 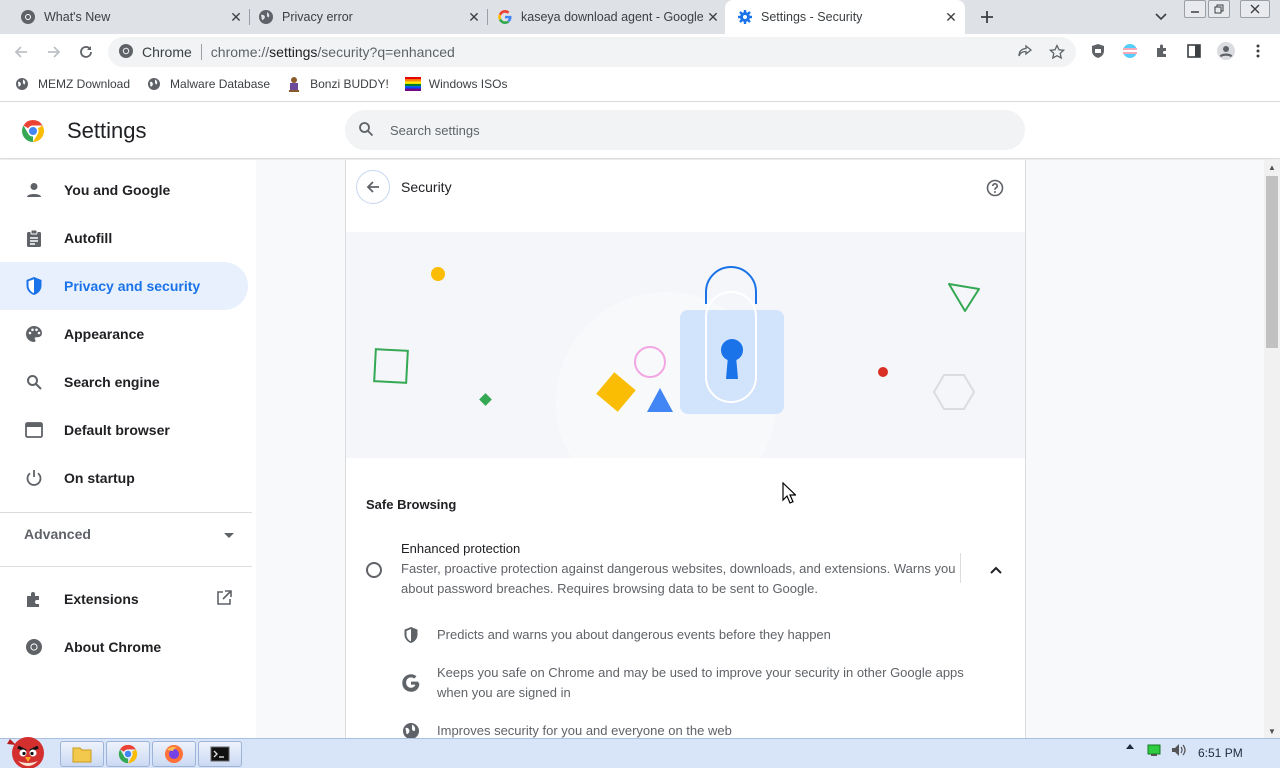 I want to click on sidebar-item-appearance: Appearance, so click(x=124, y=334).